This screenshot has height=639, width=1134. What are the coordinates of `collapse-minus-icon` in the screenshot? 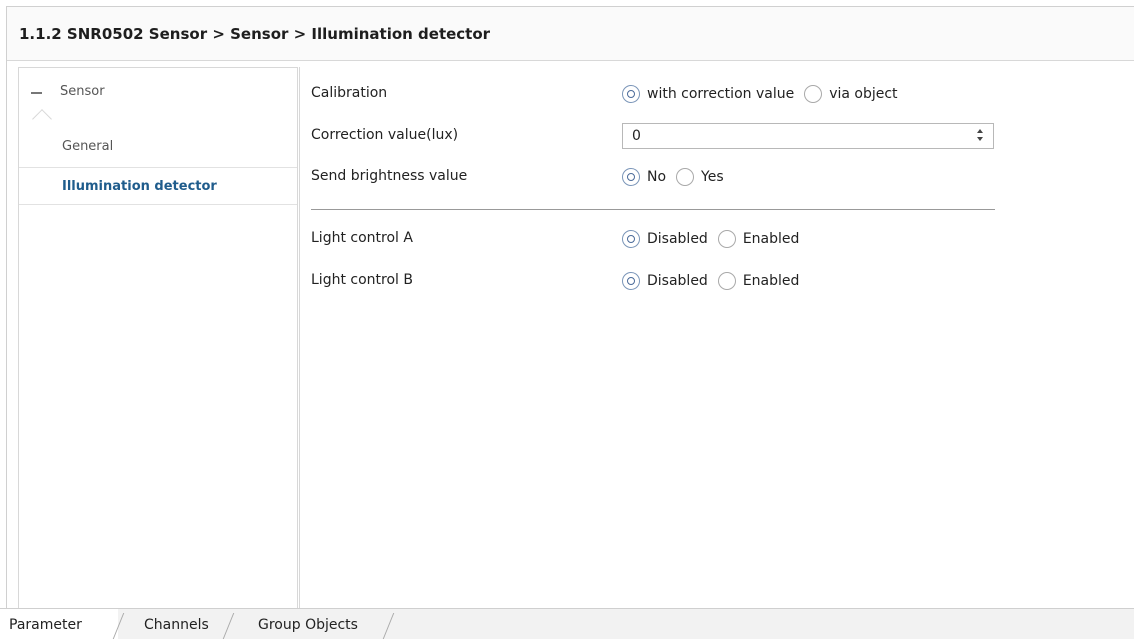 It's located at (36, 93).